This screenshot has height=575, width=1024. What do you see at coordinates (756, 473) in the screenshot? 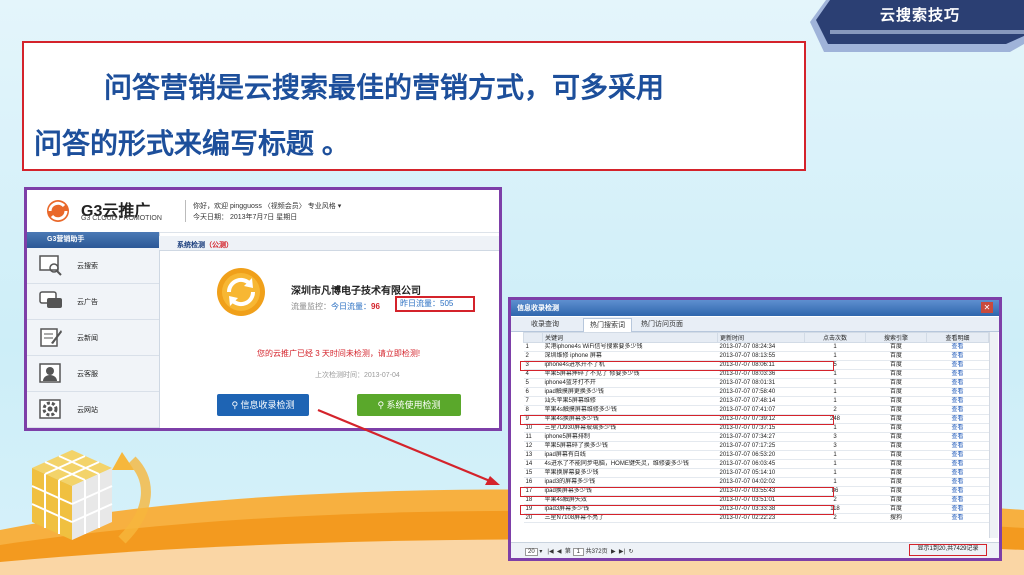
I see `table-row: 15 苹果换屏幕要多少钱 2013-07-07 05:14:10 1 百度 查看` at bounding box center [756, 473].